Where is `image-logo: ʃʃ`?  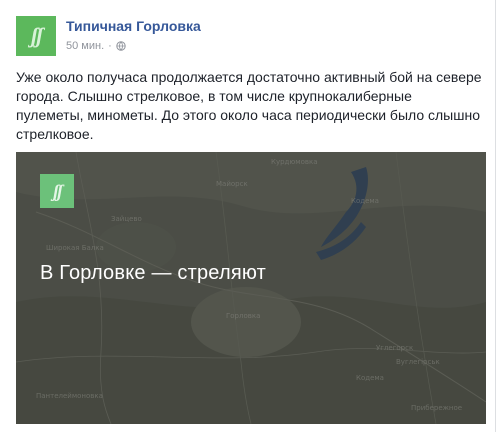 image-logo: ʃʃ is located at coordinates (57, 191).